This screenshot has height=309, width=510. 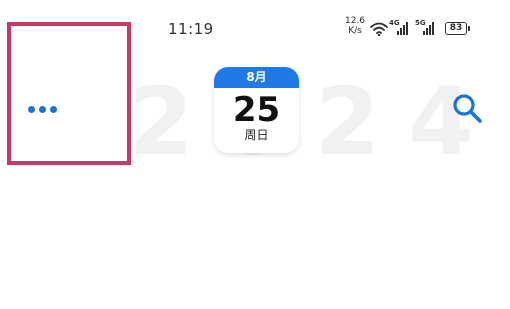 I want to click on signal-2-tag: 5G, so click(x=420, y=23).